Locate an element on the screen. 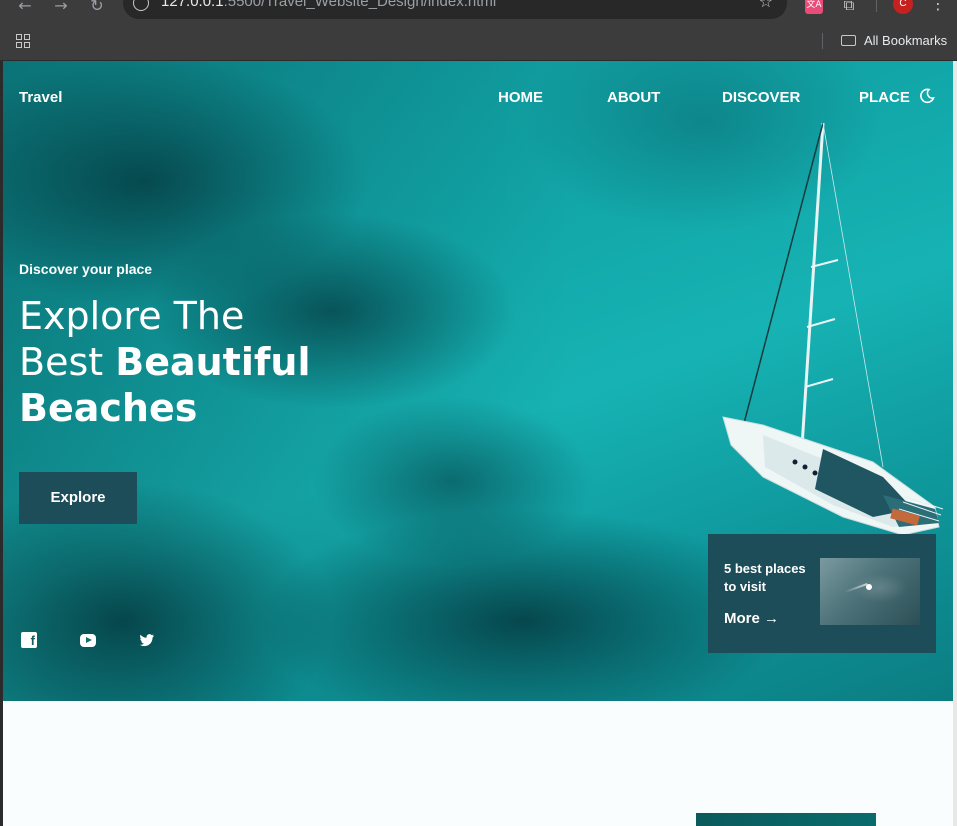 The width and height of the screenshot is (957, 826). apps-grid-icon is located at coordinates (23, 41).